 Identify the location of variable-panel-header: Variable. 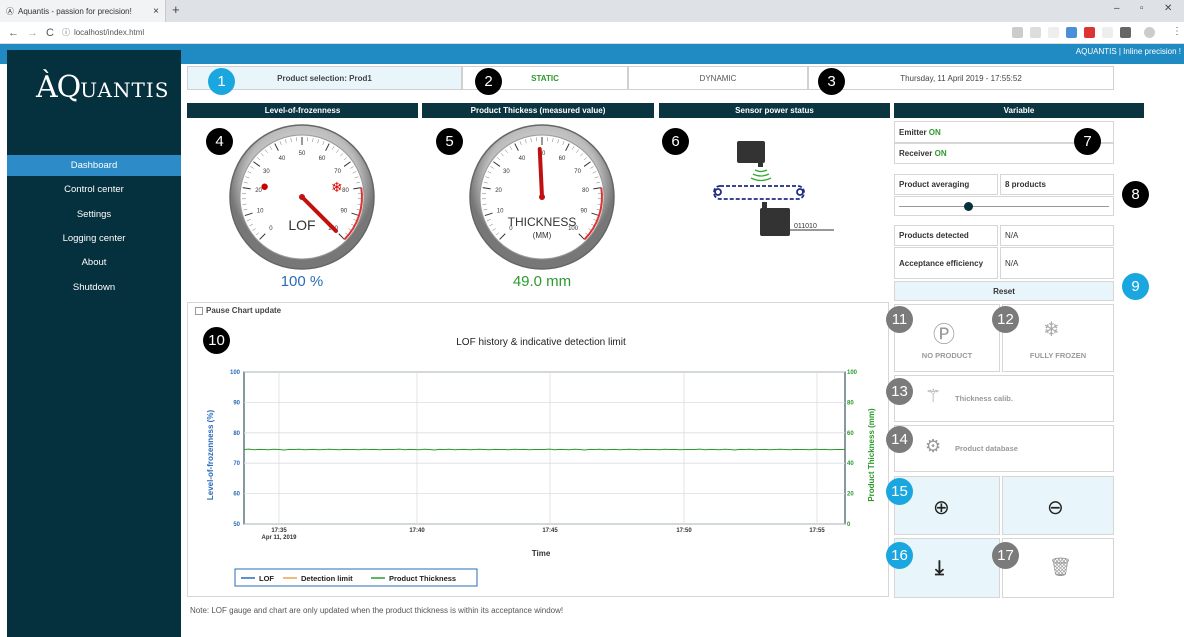
(1019, 110).